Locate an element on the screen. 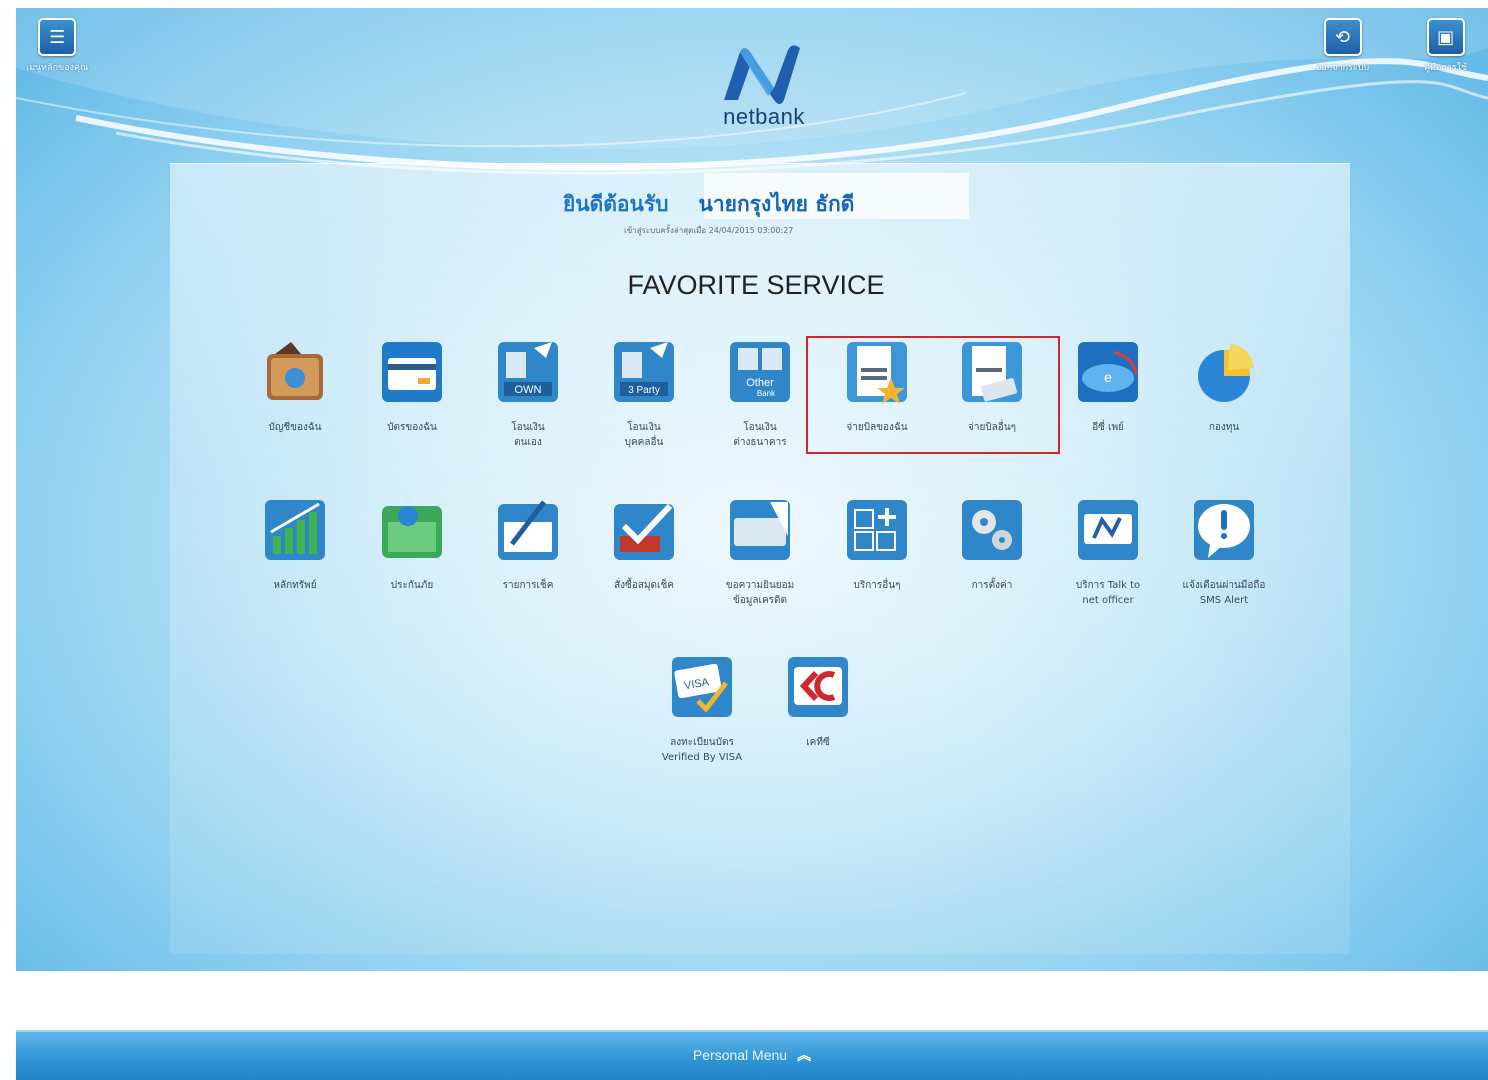 This screenshot has height=1080, width=1488. svg-text: Bank is located at coordinates (766, 393).